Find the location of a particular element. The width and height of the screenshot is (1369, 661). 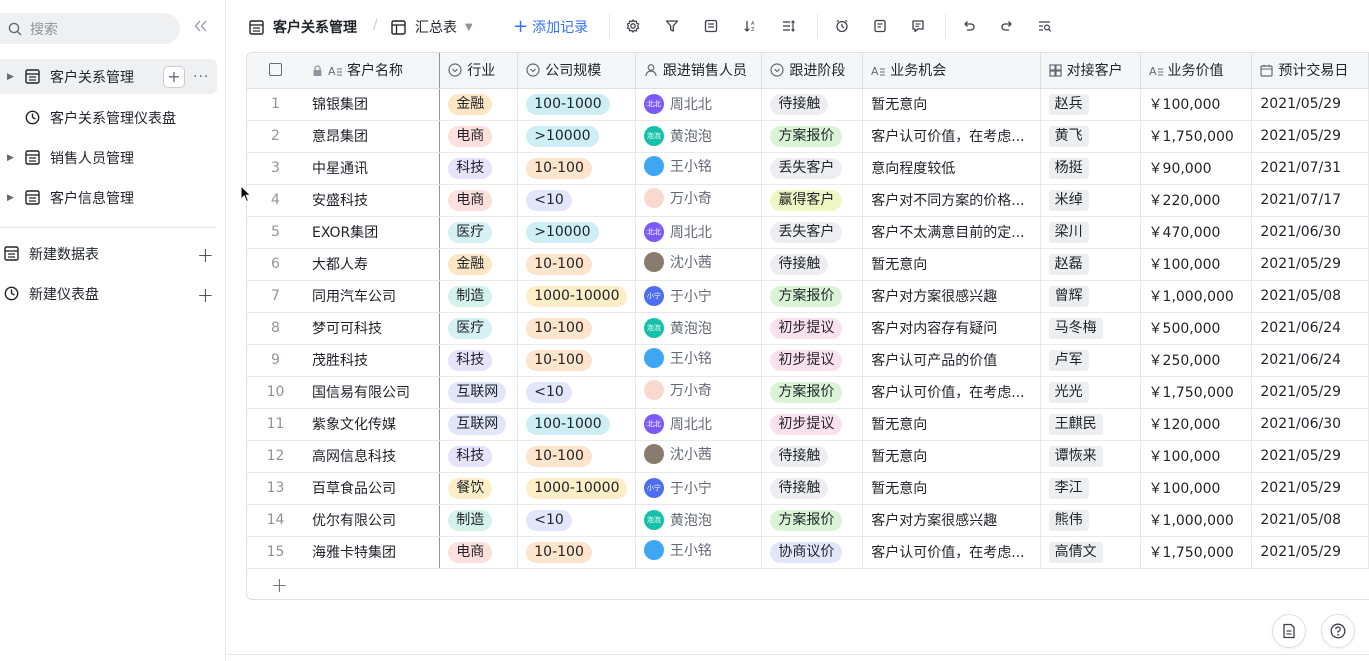

cell-stage: 赢得客户 is located at coordinates (812, 200).